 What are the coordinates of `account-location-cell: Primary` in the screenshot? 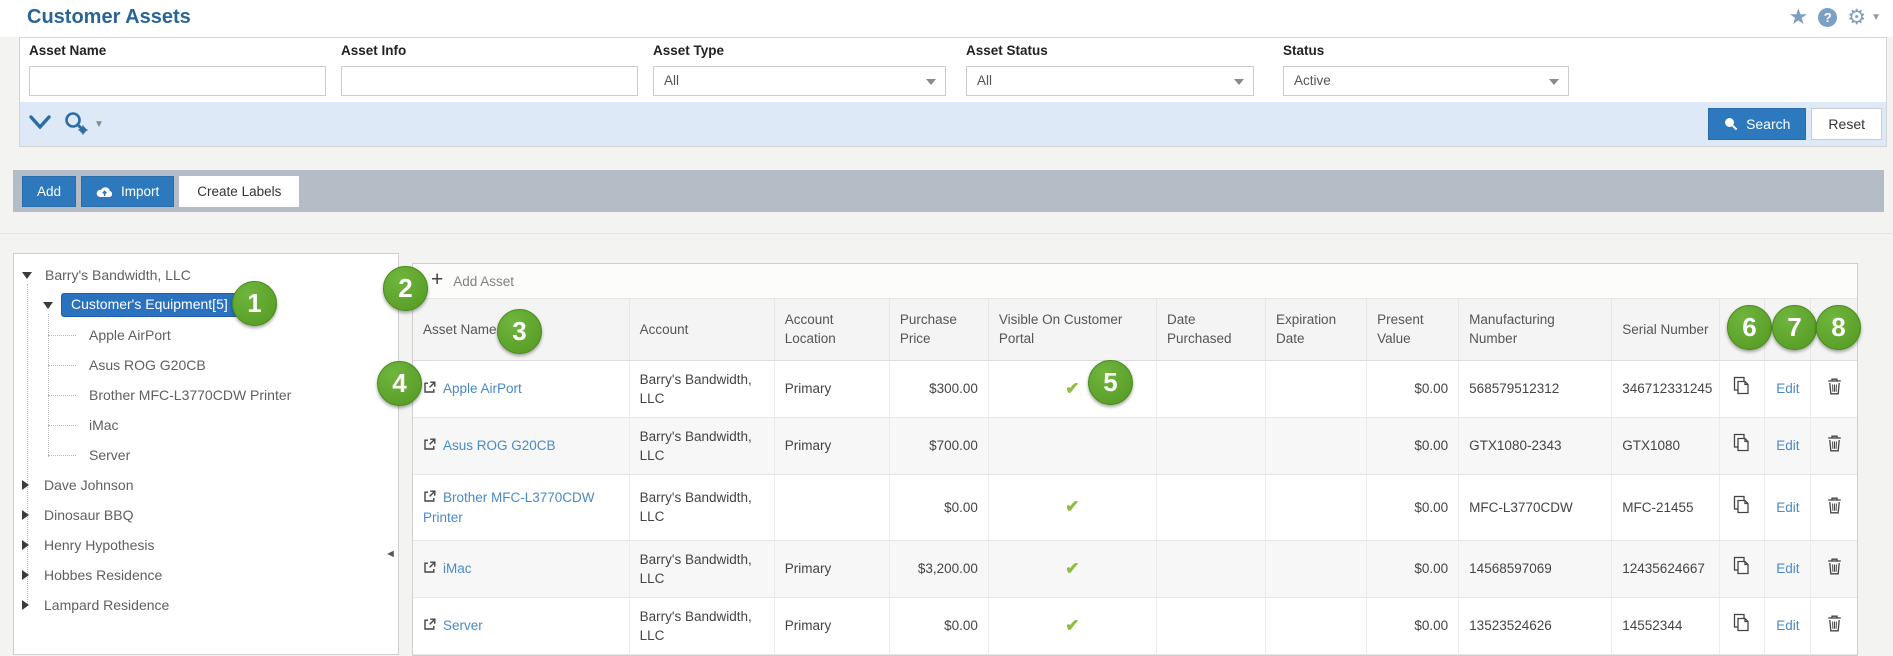 It's located at (831, 568).